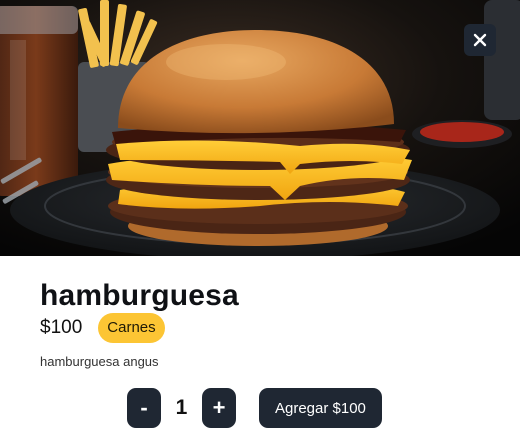  What do you see at coordinates (131, 328) in the screenshot?
I see `category-badge: Carnes` at bounding box center [131, 328].